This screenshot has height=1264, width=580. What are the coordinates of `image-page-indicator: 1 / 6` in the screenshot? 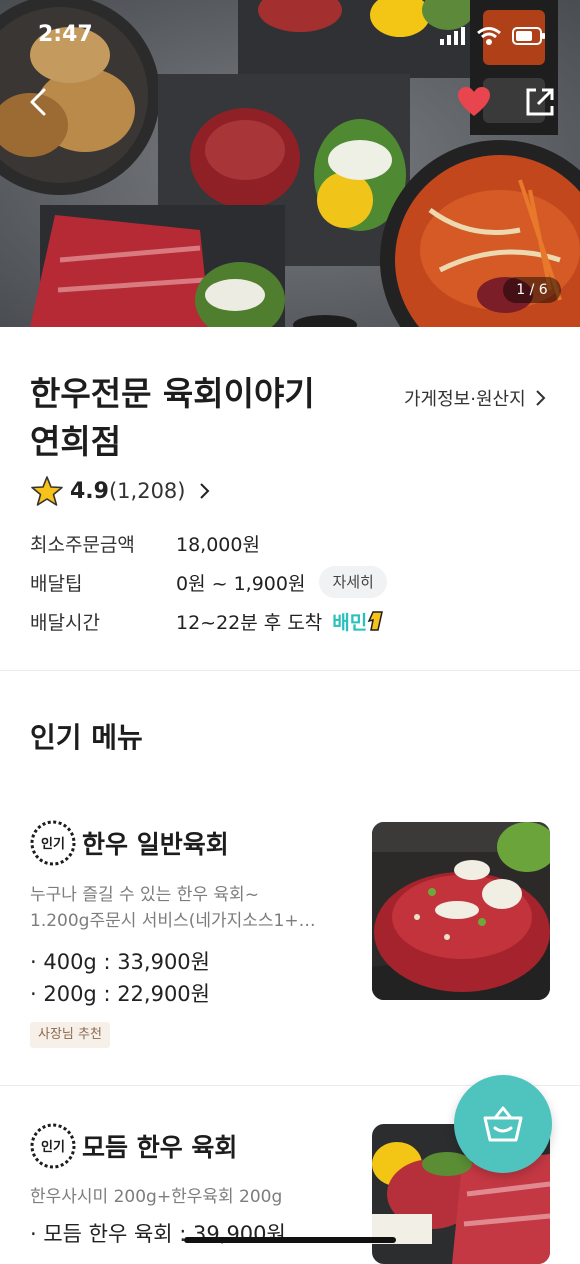 It's located at (532, 290).